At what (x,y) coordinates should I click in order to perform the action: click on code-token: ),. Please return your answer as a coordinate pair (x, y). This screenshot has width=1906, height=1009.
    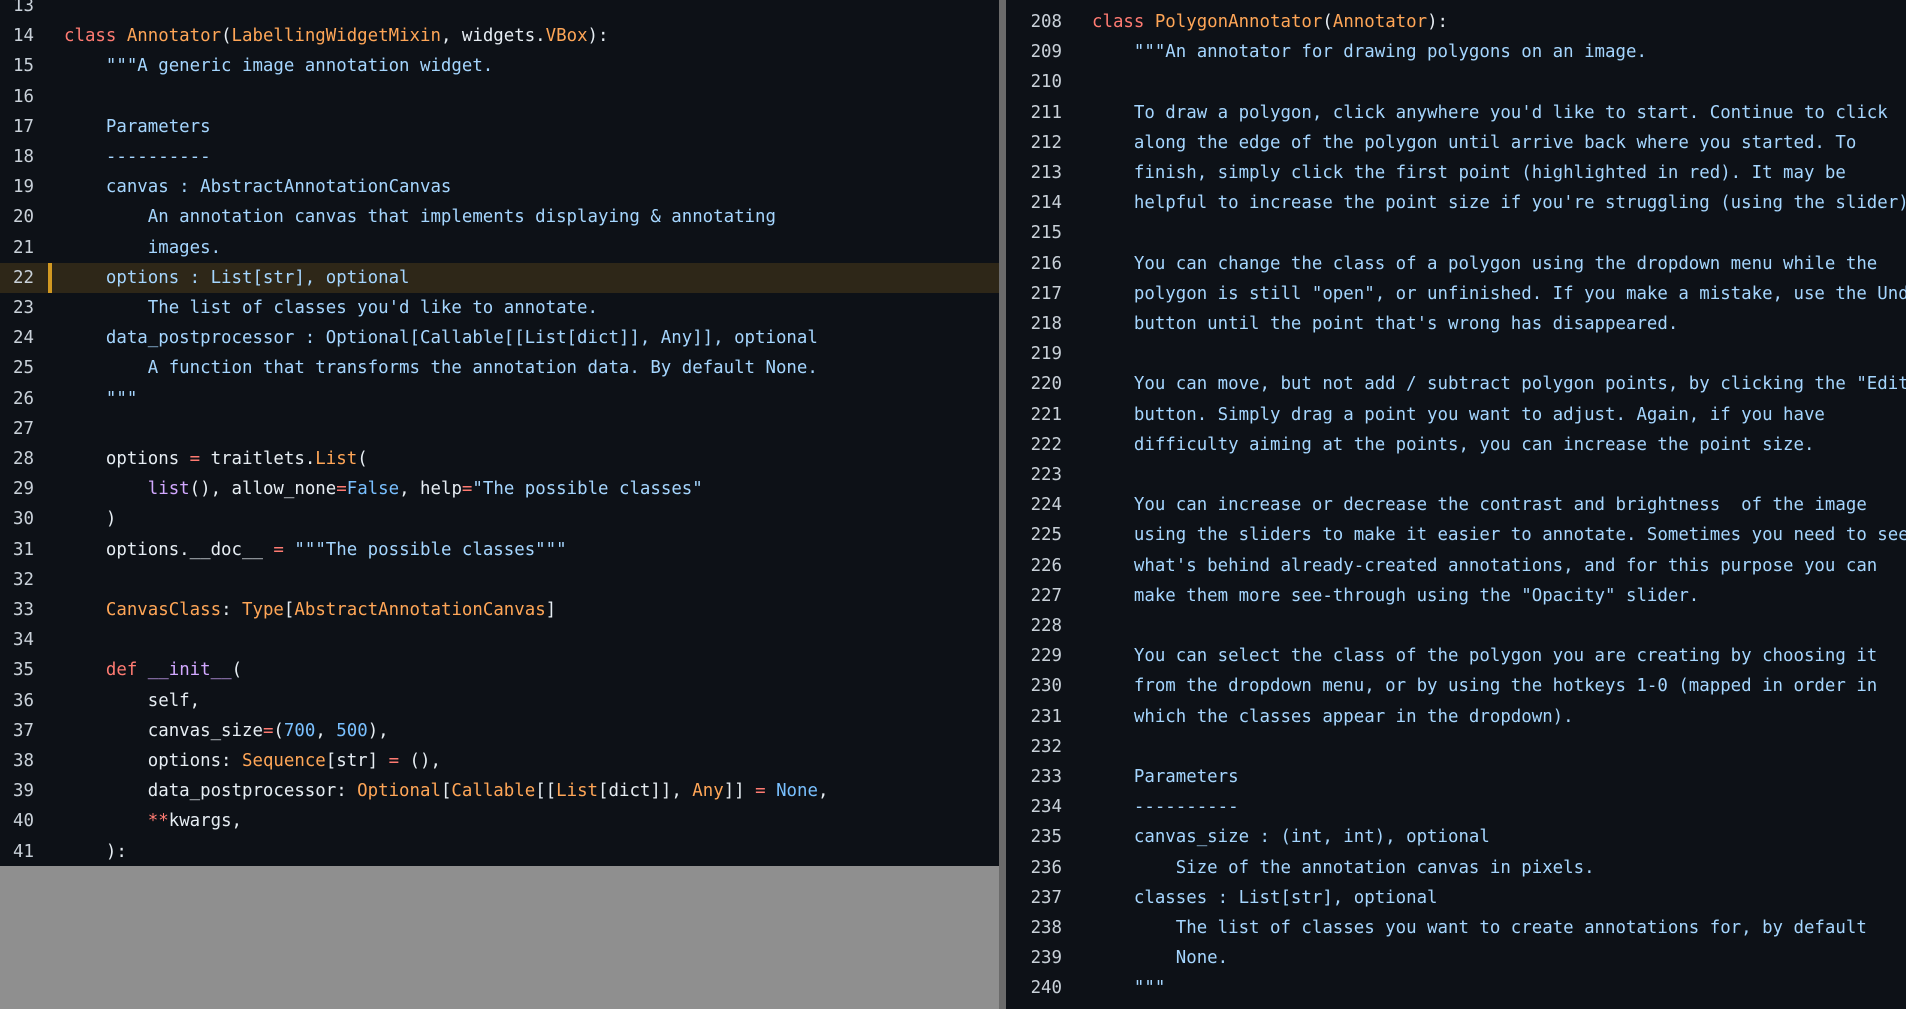
    Looking at the image, I should click on (378, 730).